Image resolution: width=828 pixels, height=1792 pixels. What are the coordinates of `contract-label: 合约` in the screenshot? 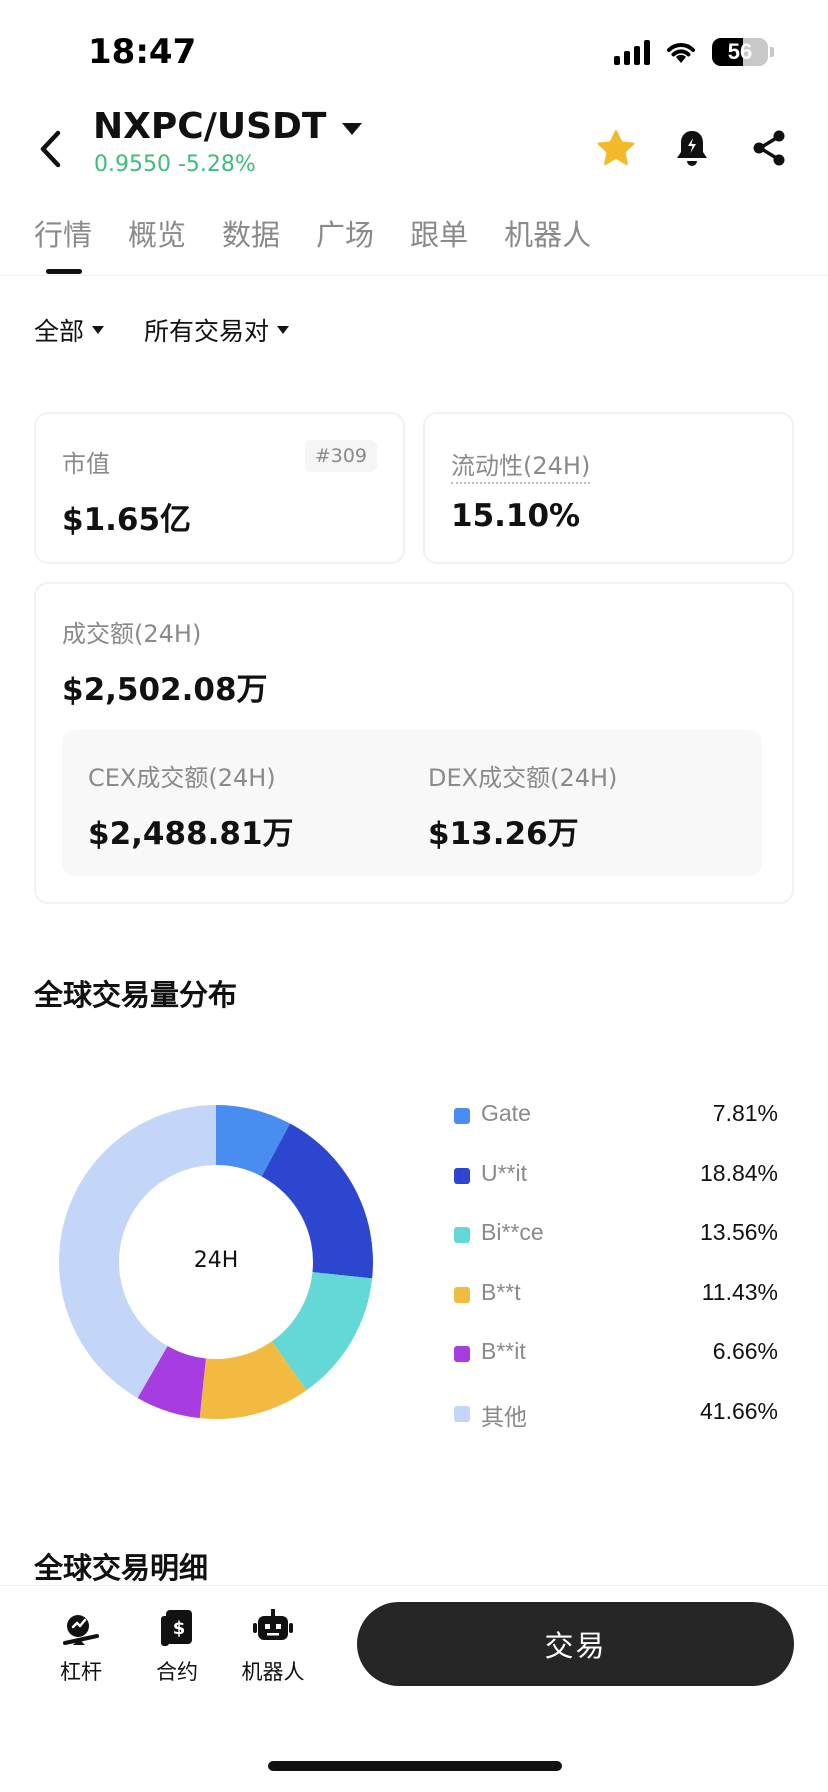 It's located at (177, 1672).